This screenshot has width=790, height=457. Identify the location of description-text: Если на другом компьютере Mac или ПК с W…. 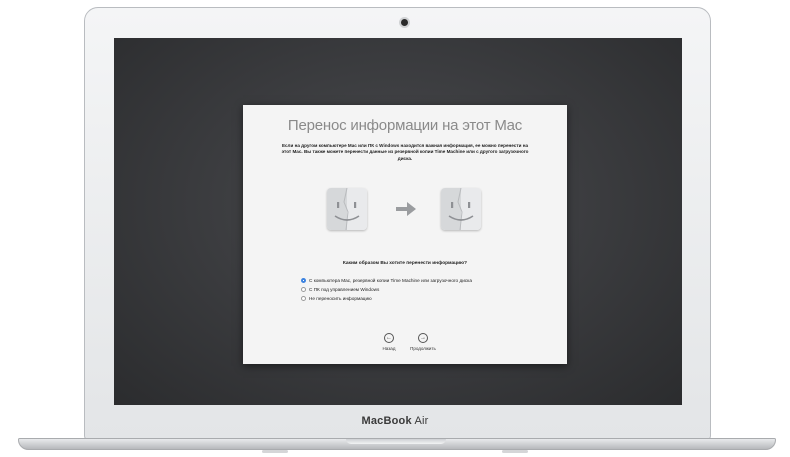
(405, 152).